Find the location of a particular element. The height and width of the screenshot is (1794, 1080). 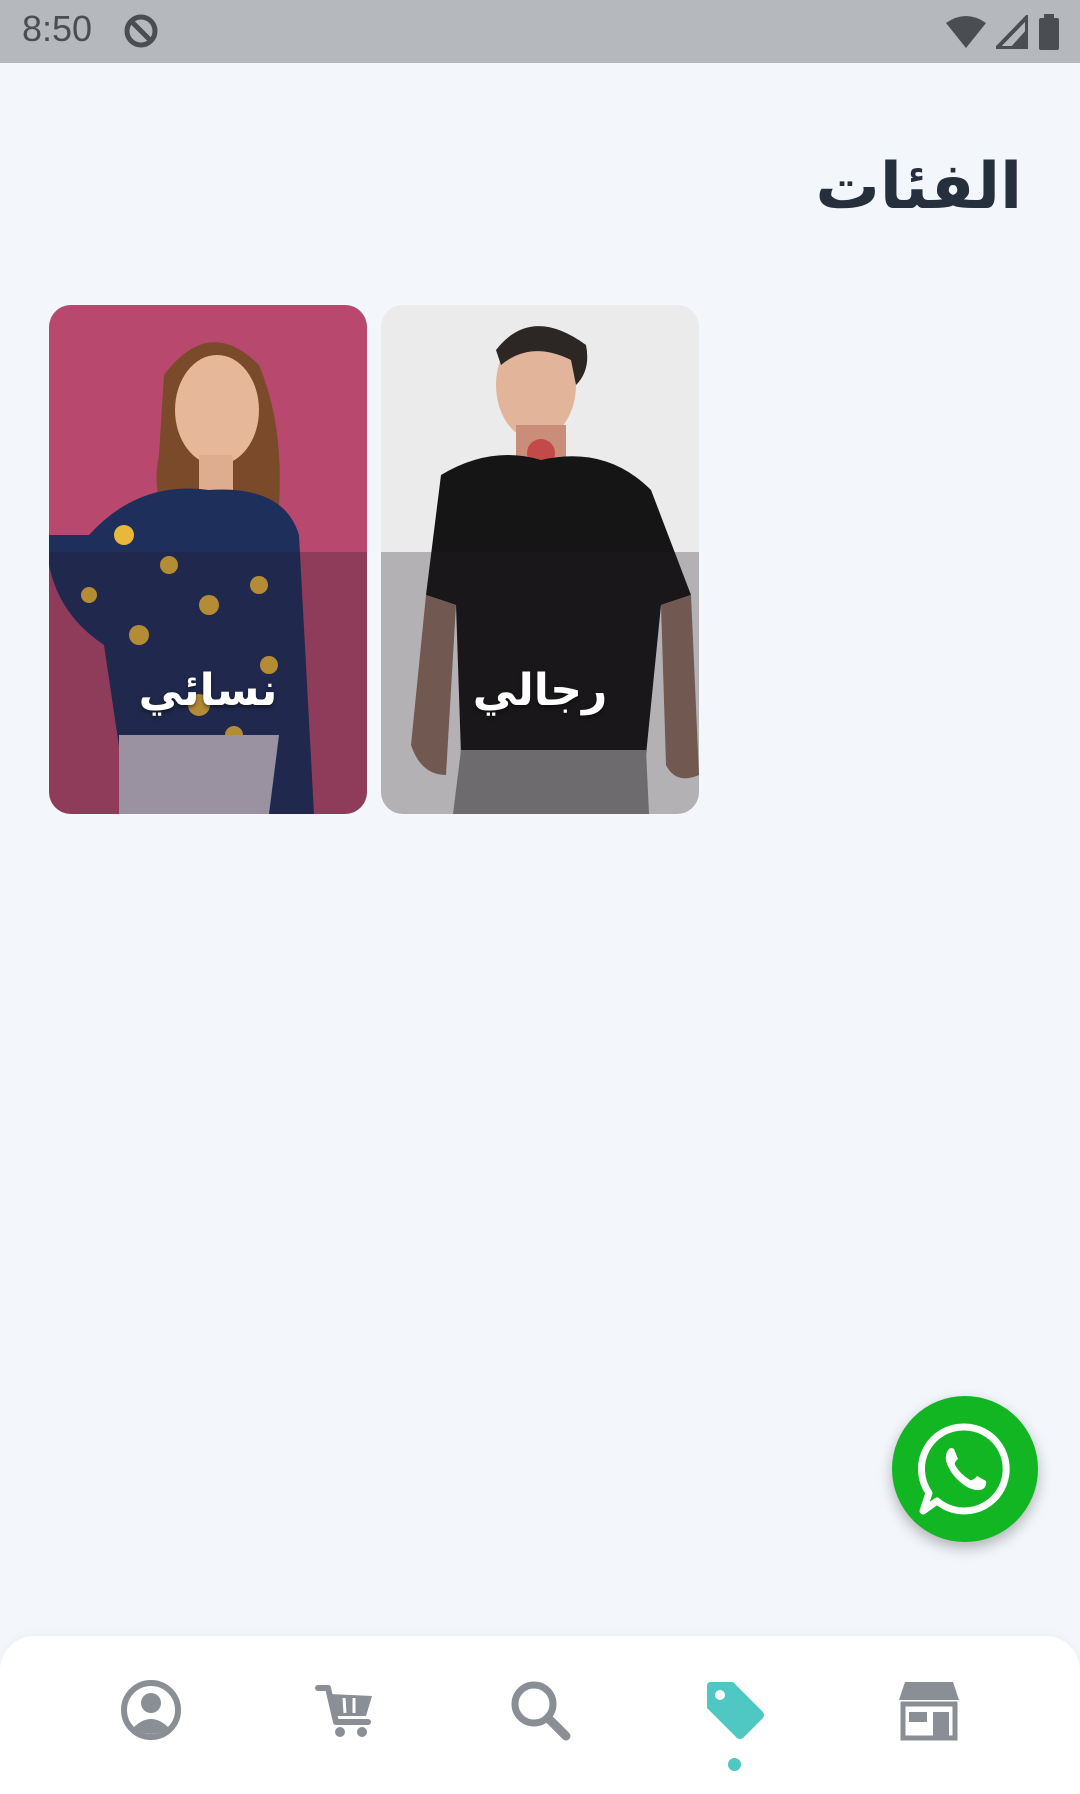

active-indicator-dot is located at coordinates (734, 1764).